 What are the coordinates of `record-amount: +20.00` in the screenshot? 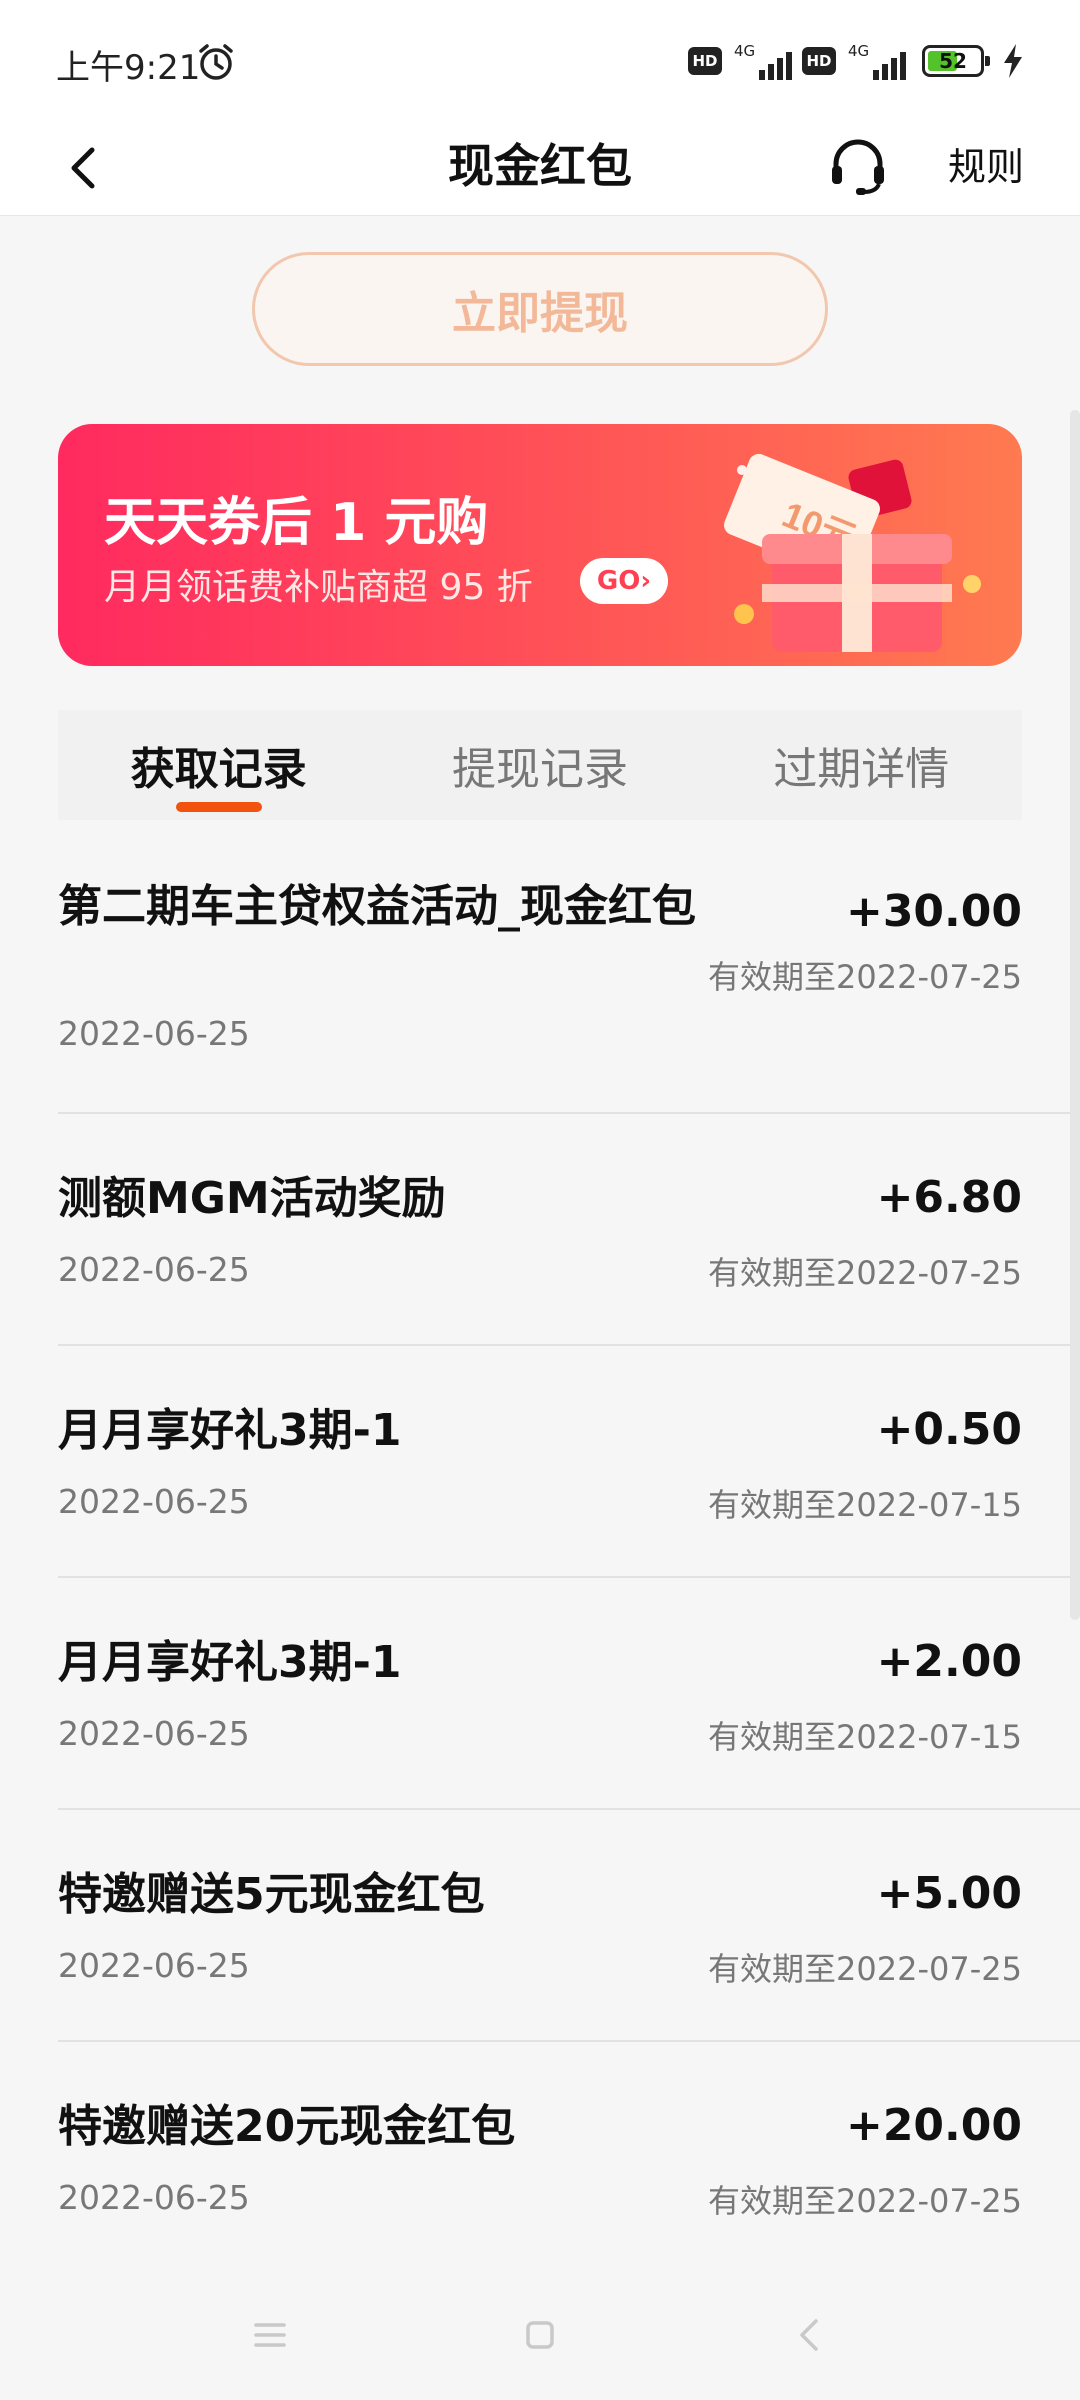 It's located at (933, 2125).